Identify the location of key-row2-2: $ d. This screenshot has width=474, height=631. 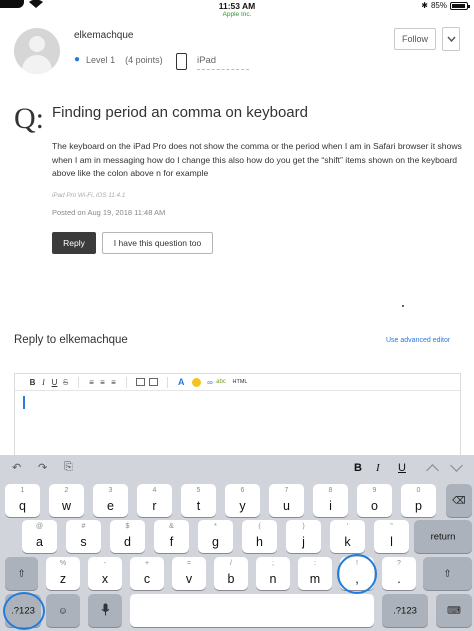
(127, 536).